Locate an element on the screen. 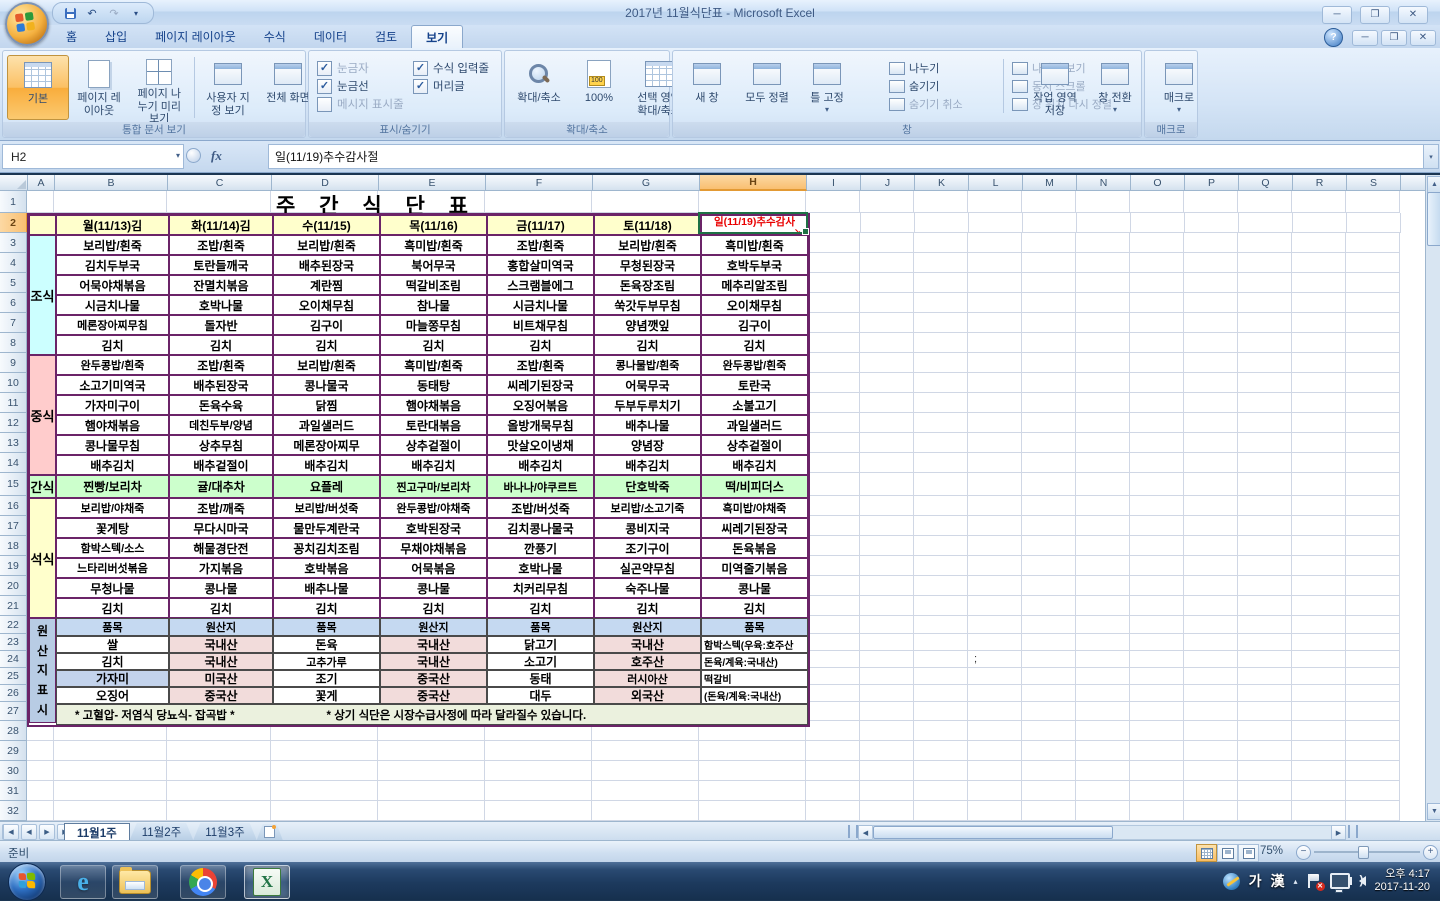 This screenshot has width=1440, height=901. section-label-석식: 석식 is located at coordinates (42, 558).